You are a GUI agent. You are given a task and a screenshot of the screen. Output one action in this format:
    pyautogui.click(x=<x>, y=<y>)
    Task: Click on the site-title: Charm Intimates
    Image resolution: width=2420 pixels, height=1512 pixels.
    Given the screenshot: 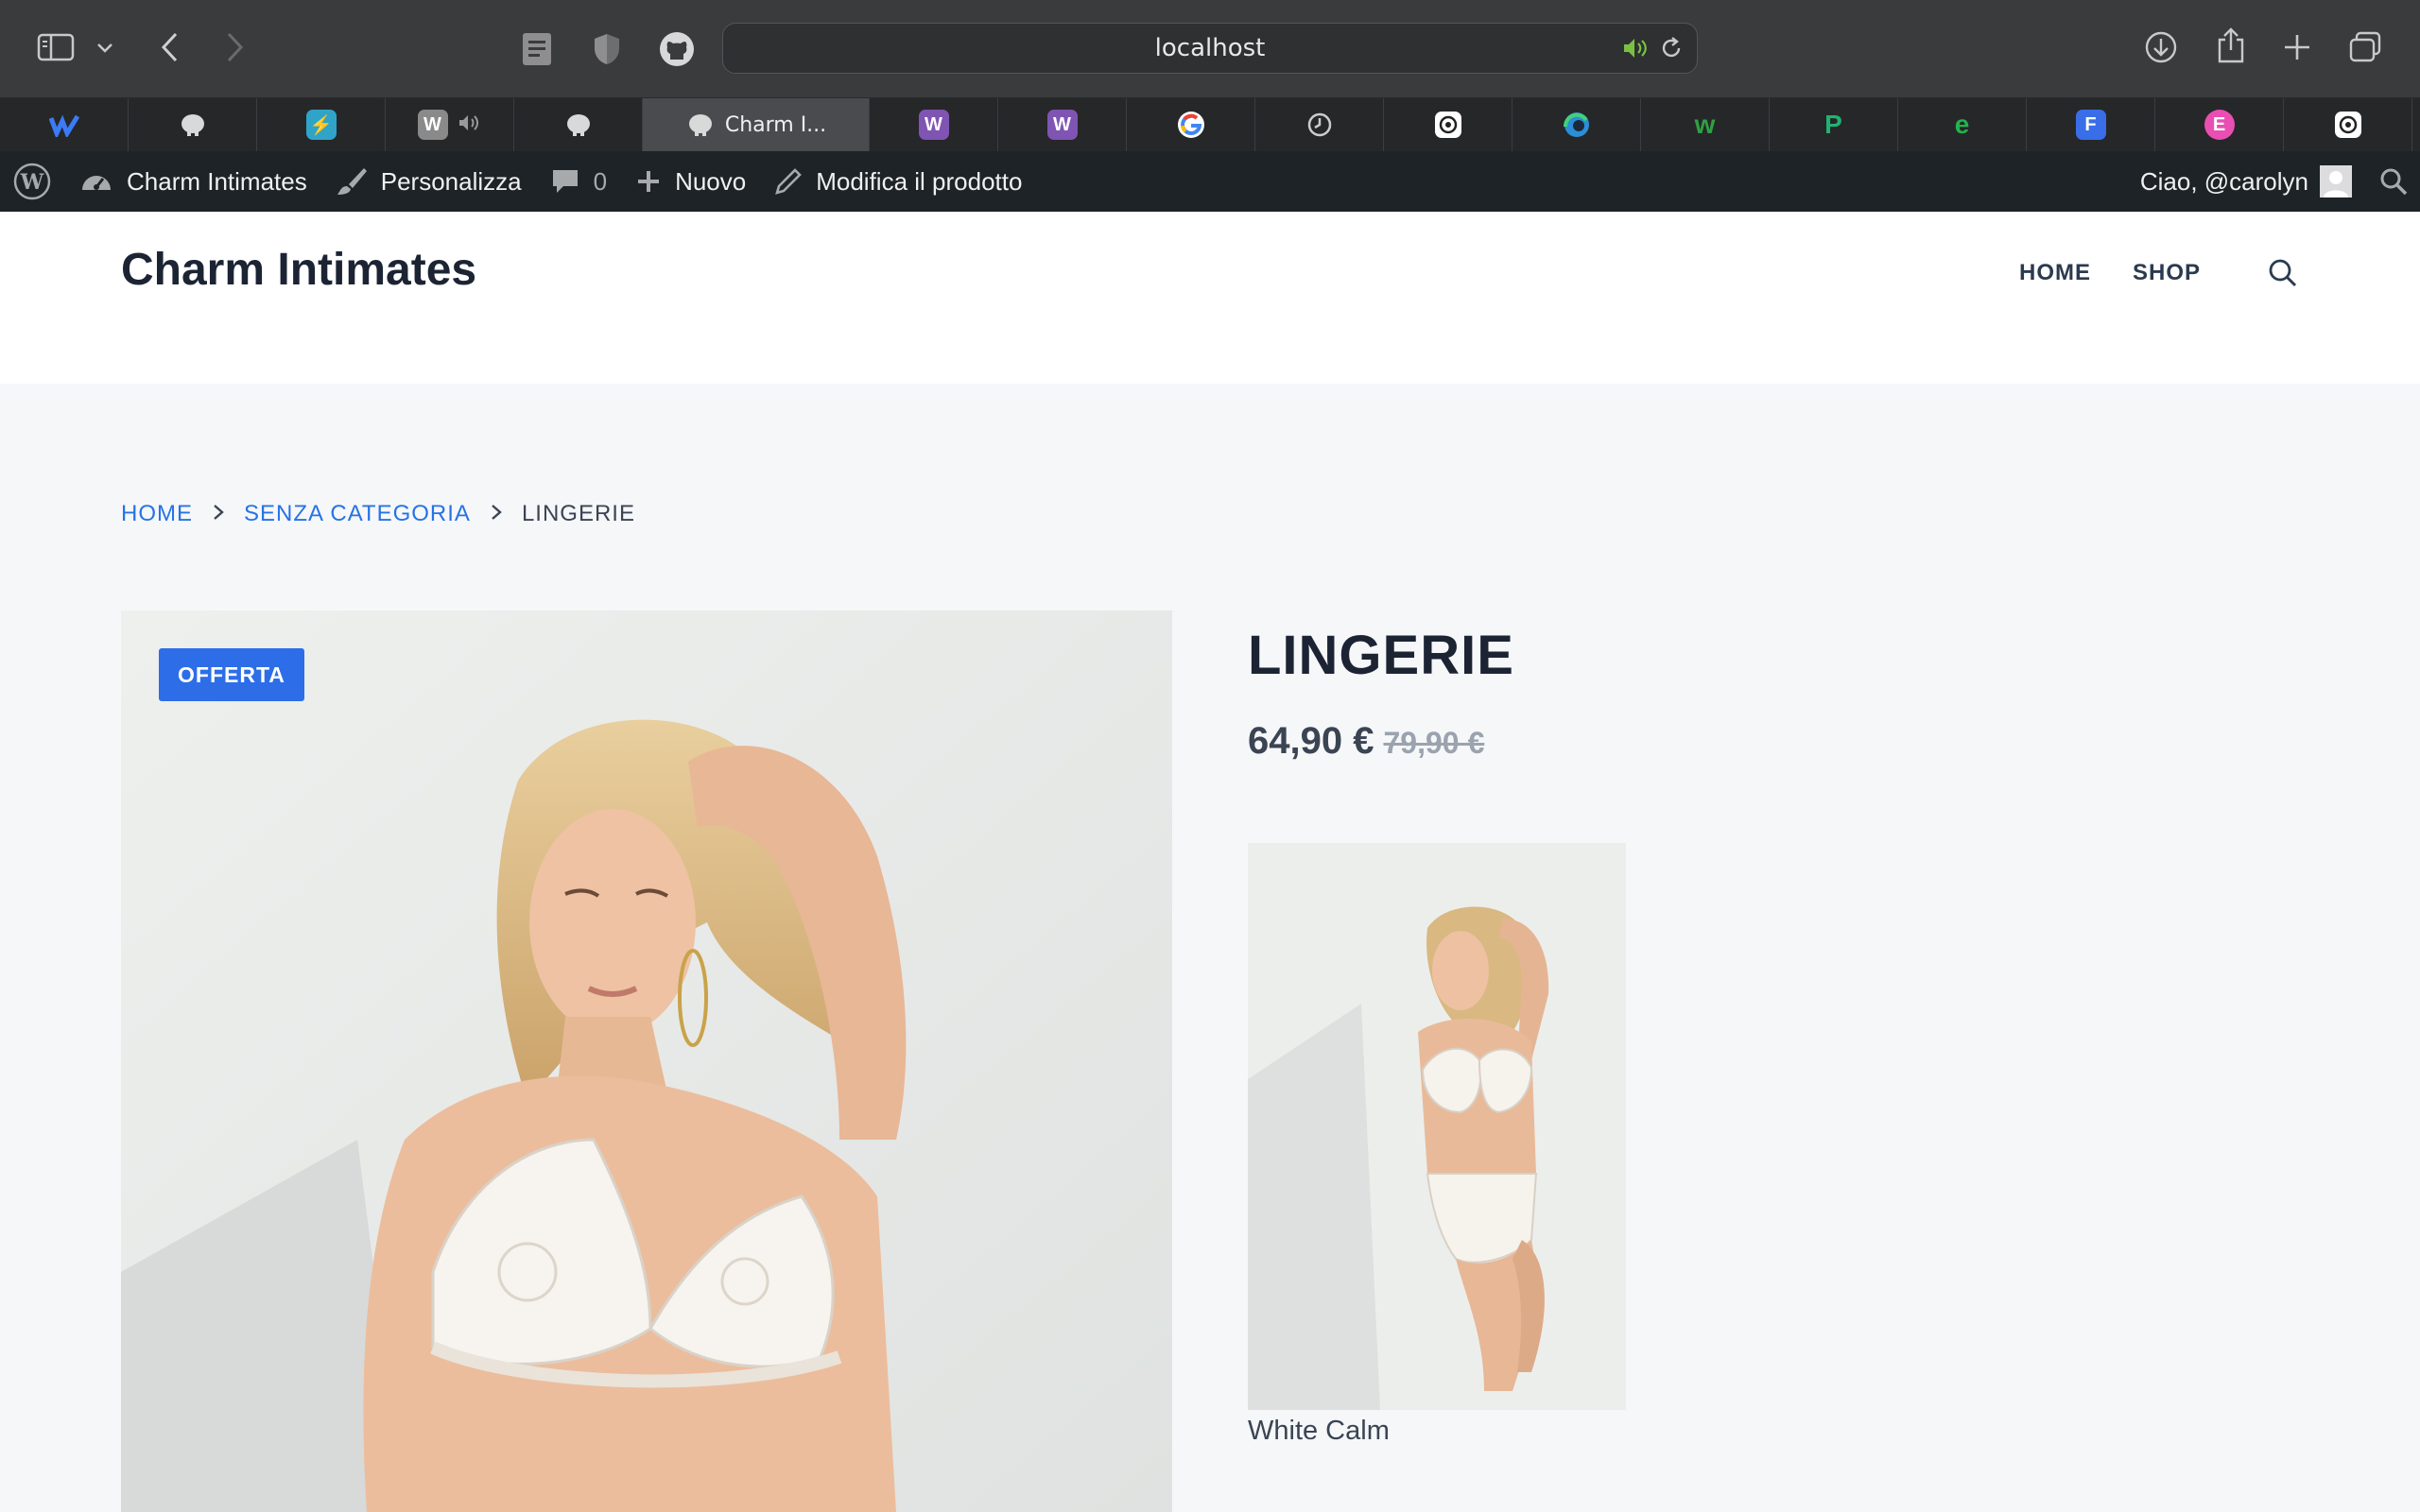 What is the action you would take?
    pyautogui.click(x=298, y=270)
    